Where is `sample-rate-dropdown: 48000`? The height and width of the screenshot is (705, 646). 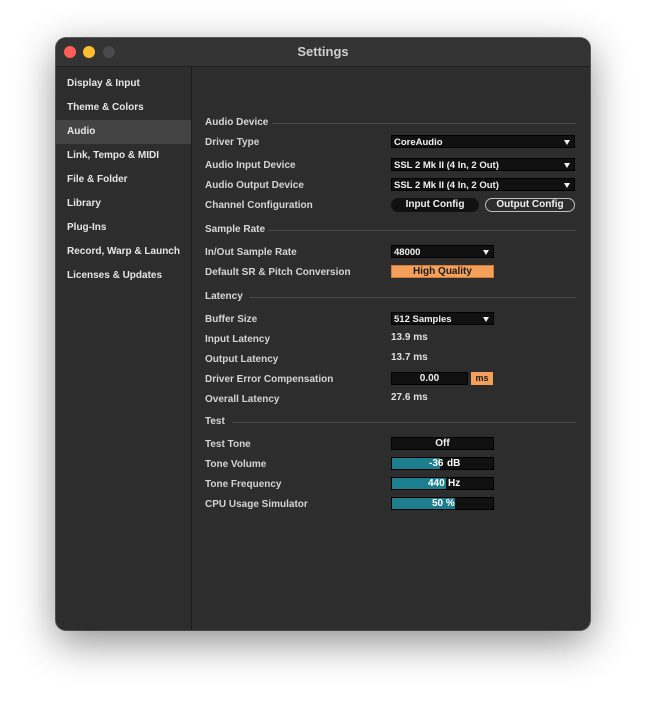
sample-rate-dropdown: 48000 is located at coordinates (442, 251).